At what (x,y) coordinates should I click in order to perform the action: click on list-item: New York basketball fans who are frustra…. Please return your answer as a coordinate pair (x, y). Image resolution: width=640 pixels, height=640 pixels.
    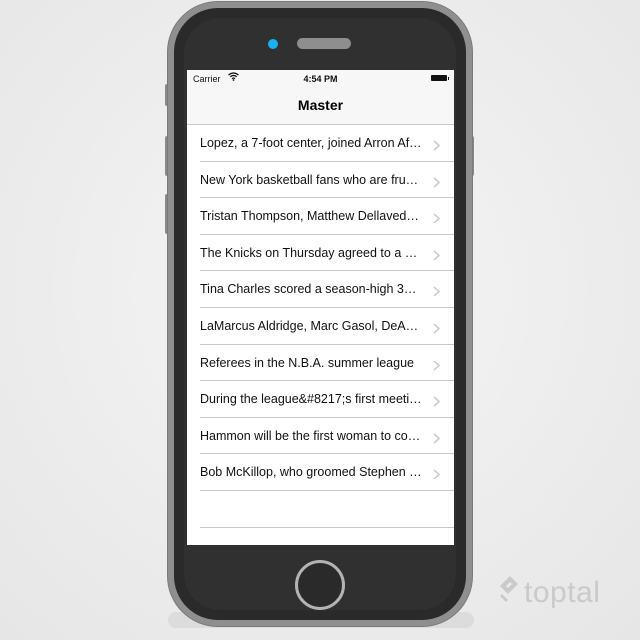
    Looking at the image, I should click on (327, 180).